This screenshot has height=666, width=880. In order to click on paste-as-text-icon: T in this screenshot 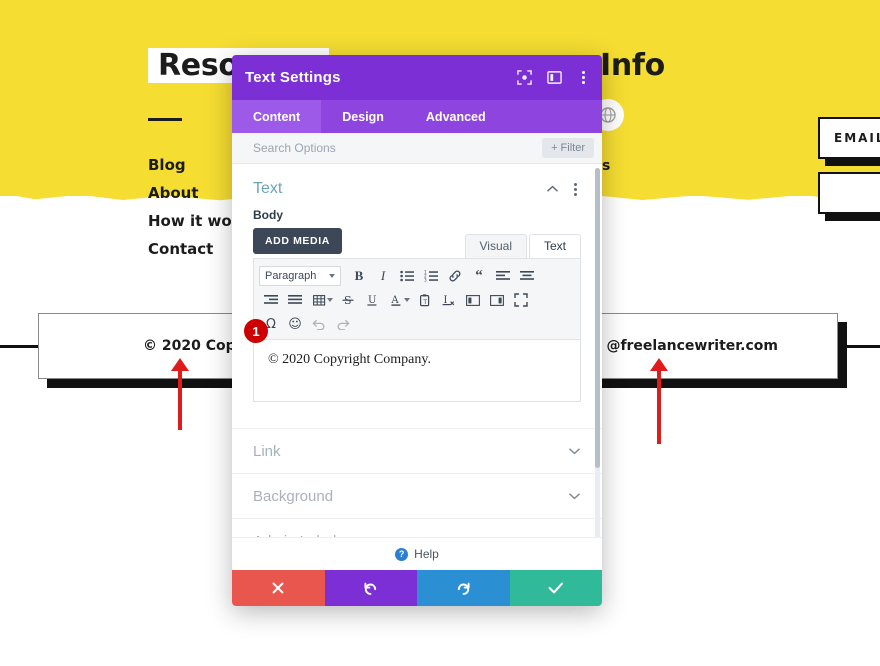, I will do `click(425, 300)`.